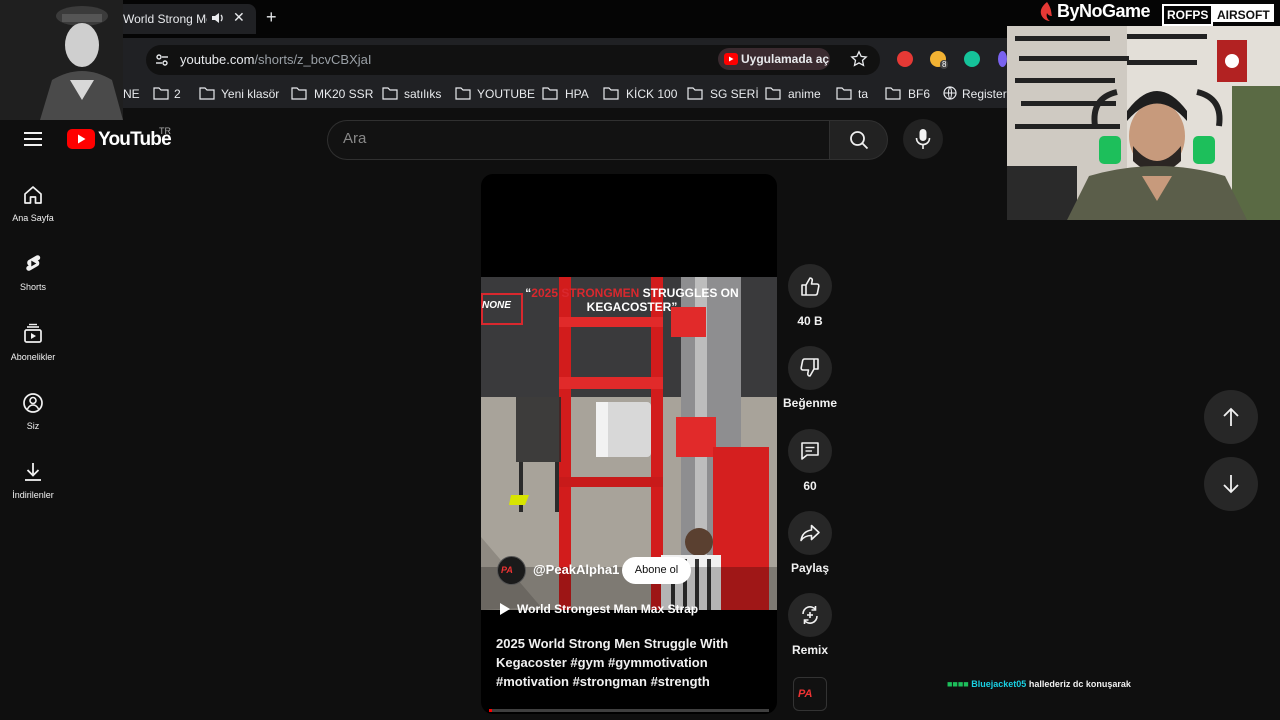  Describe the element at coordinates (734, 94) in the screenshot. I see `bookmark-folder: SG SERİ` at that location.